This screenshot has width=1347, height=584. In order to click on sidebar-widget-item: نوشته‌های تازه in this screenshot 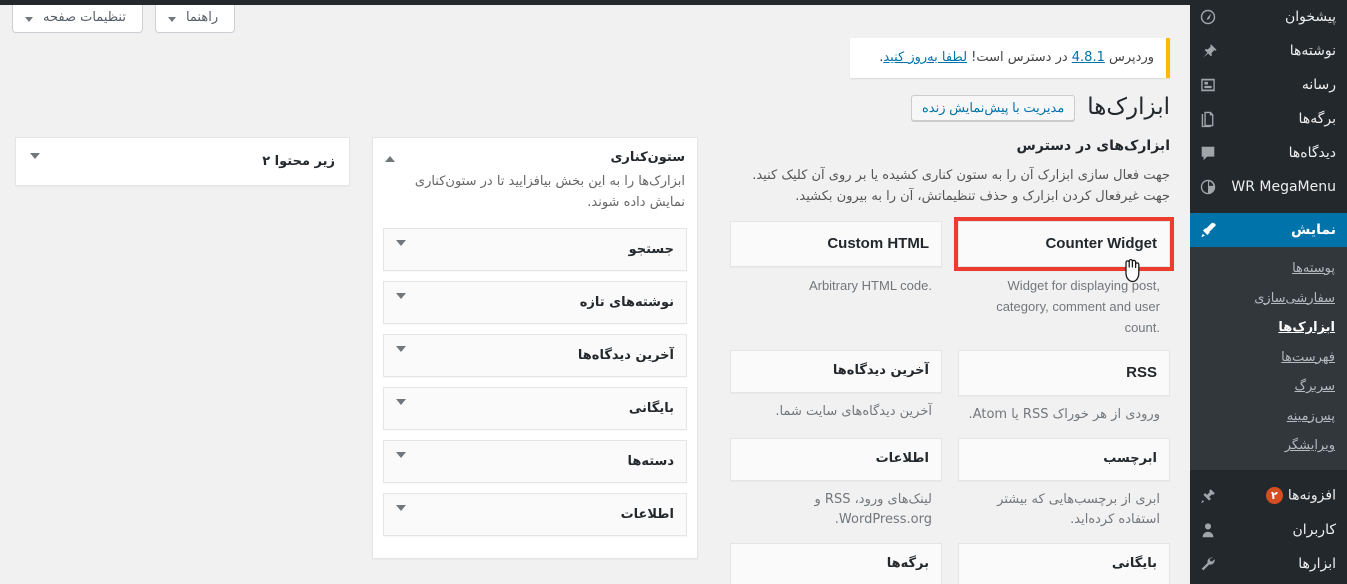, I will do `click(535, 302)`.